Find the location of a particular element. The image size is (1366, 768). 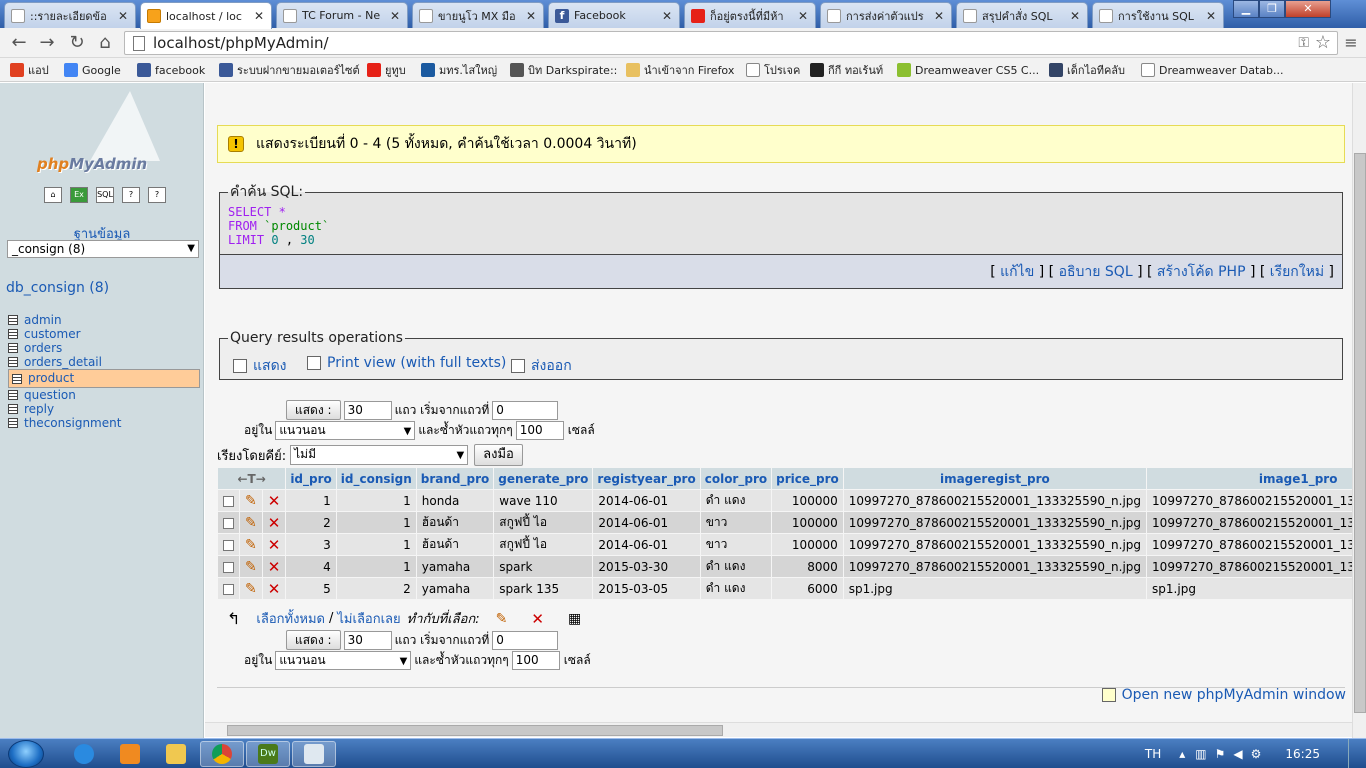

sort-key-select: ไม่มี ▼ is located at coordinates (379, 455).